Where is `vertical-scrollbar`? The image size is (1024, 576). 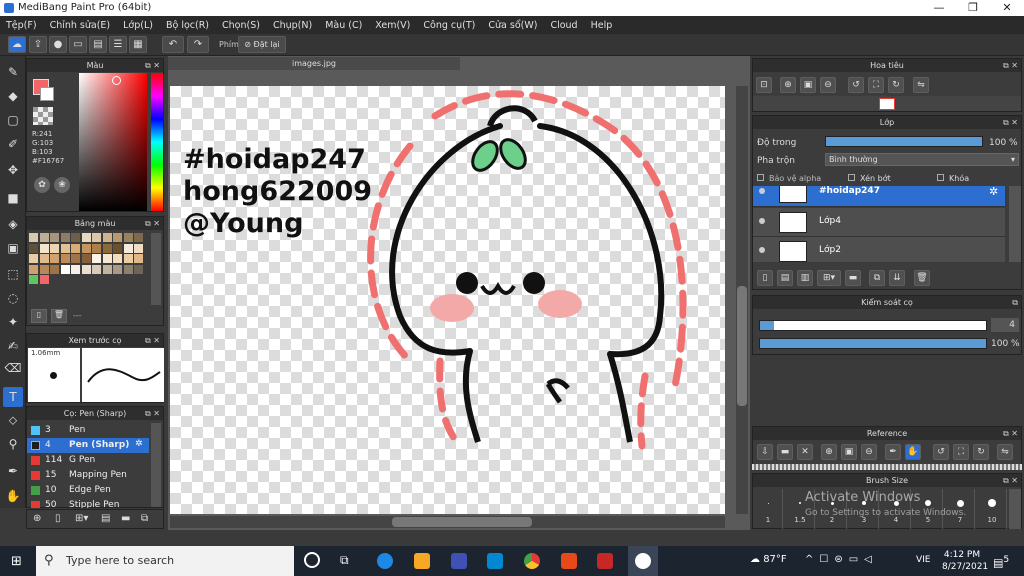
vertical-scrollbar is located at coordinates (742, 300).